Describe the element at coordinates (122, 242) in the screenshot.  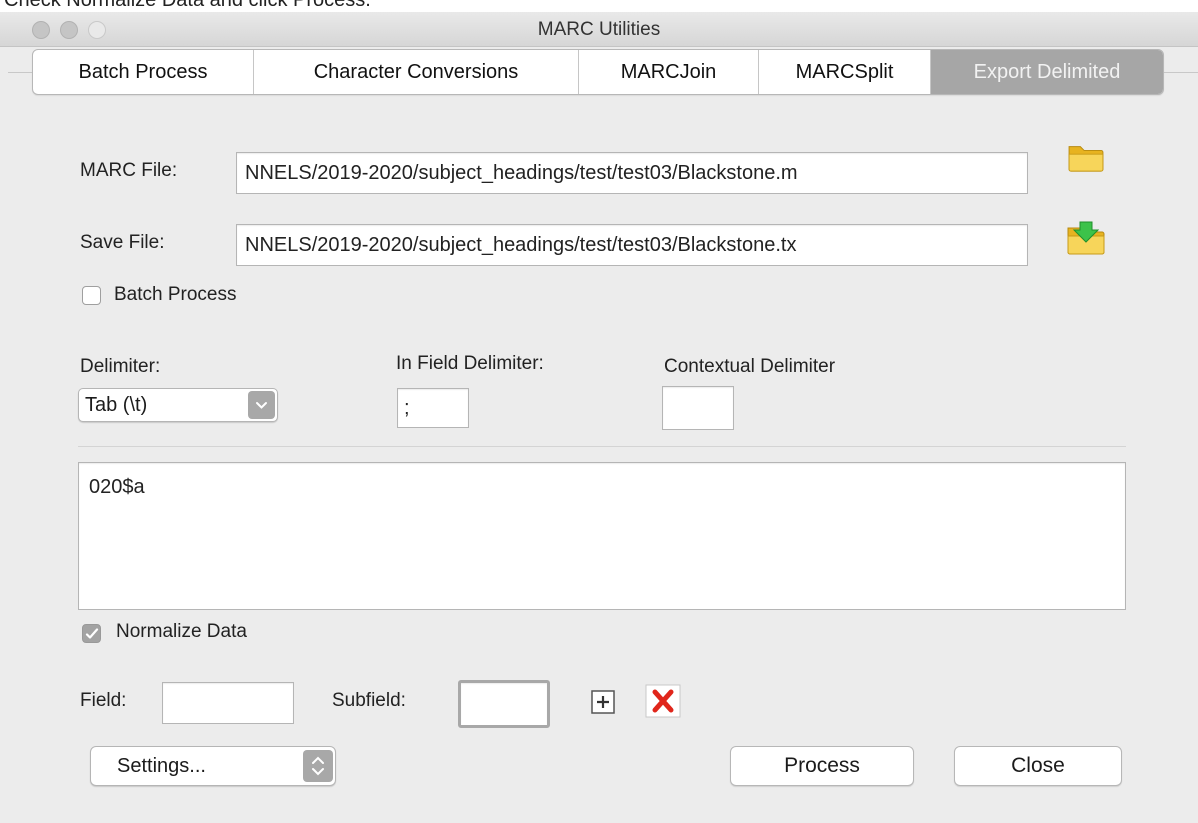
I see `save-file-label: Save File:` at that location.